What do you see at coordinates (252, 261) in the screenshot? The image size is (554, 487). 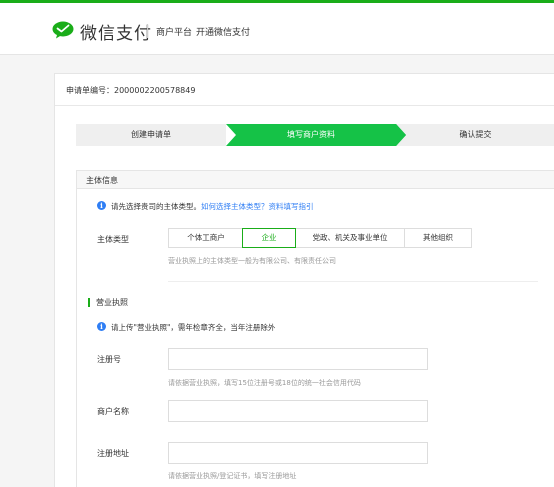 I see `subject-type-hint: 营业执照上的主体类型一般为有限公司、有限责任公司` at bounding box center [252, 261].